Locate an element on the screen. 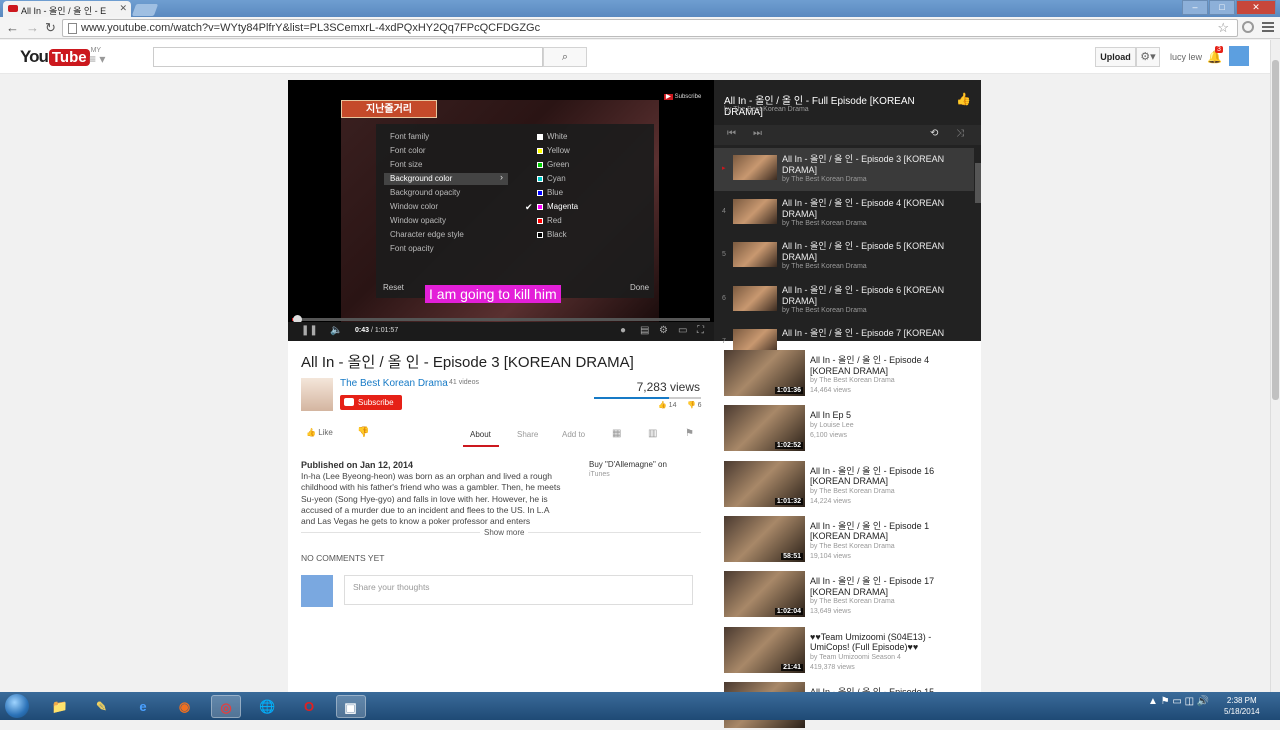 This screenshot has width=1280, height=730. caption-option: Background opacity is located at coordinates (425, 192).